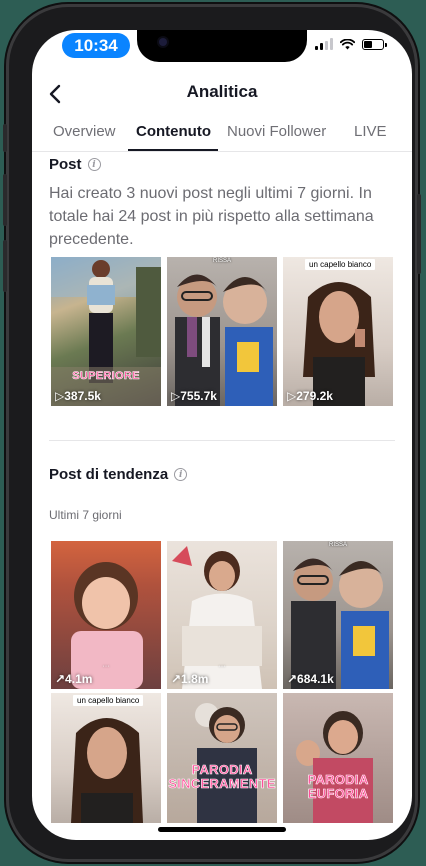 Image resolution: width=426 pixels, height=866 pixels. Describe the element at coordinates (5, 138) in the screenshot. I see `mute-switch` at that location.